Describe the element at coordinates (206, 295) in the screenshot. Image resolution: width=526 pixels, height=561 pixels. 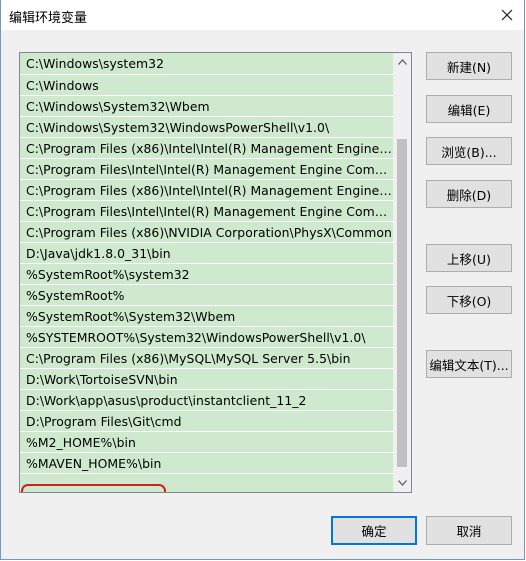
I see `path-list-item: %SystemRoot%` at that location.